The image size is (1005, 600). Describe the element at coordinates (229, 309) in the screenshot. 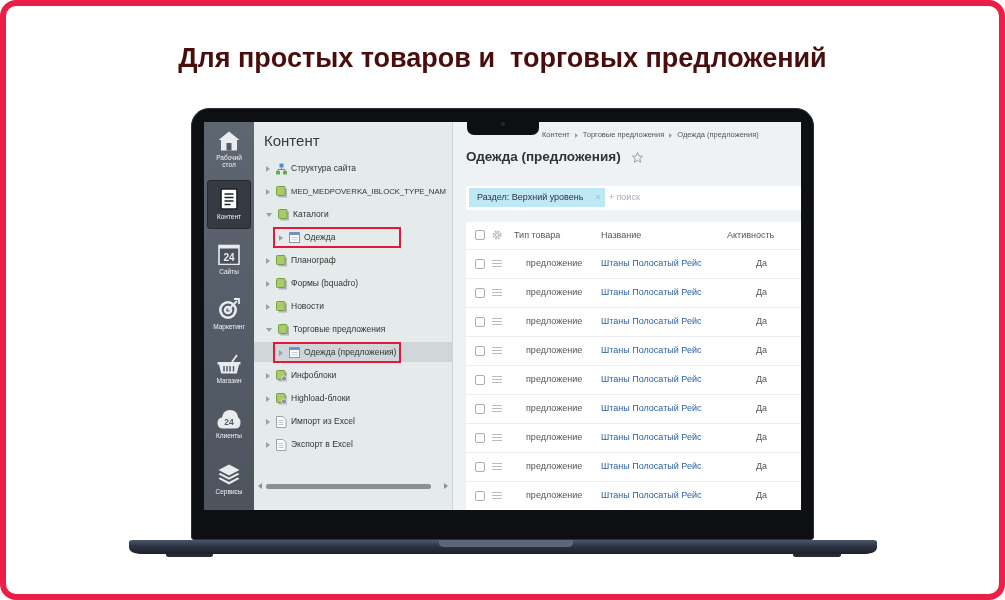

I see `target-icon` at that location.